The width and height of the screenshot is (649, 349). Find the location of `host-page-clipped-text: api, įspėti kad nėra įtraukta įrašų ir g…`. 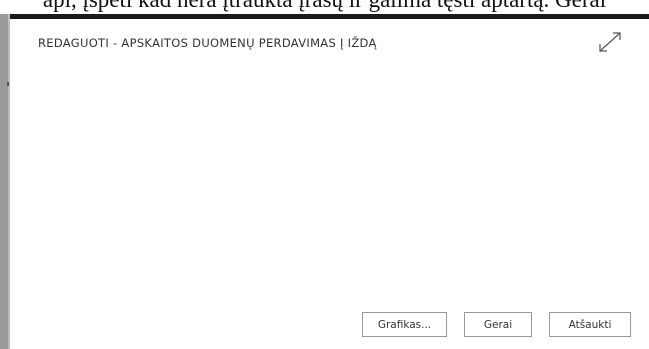

host-page-clipped-text: api, įspėti kad nėra įtraukta įrašų ir g… is located at coordinates (324, 6).